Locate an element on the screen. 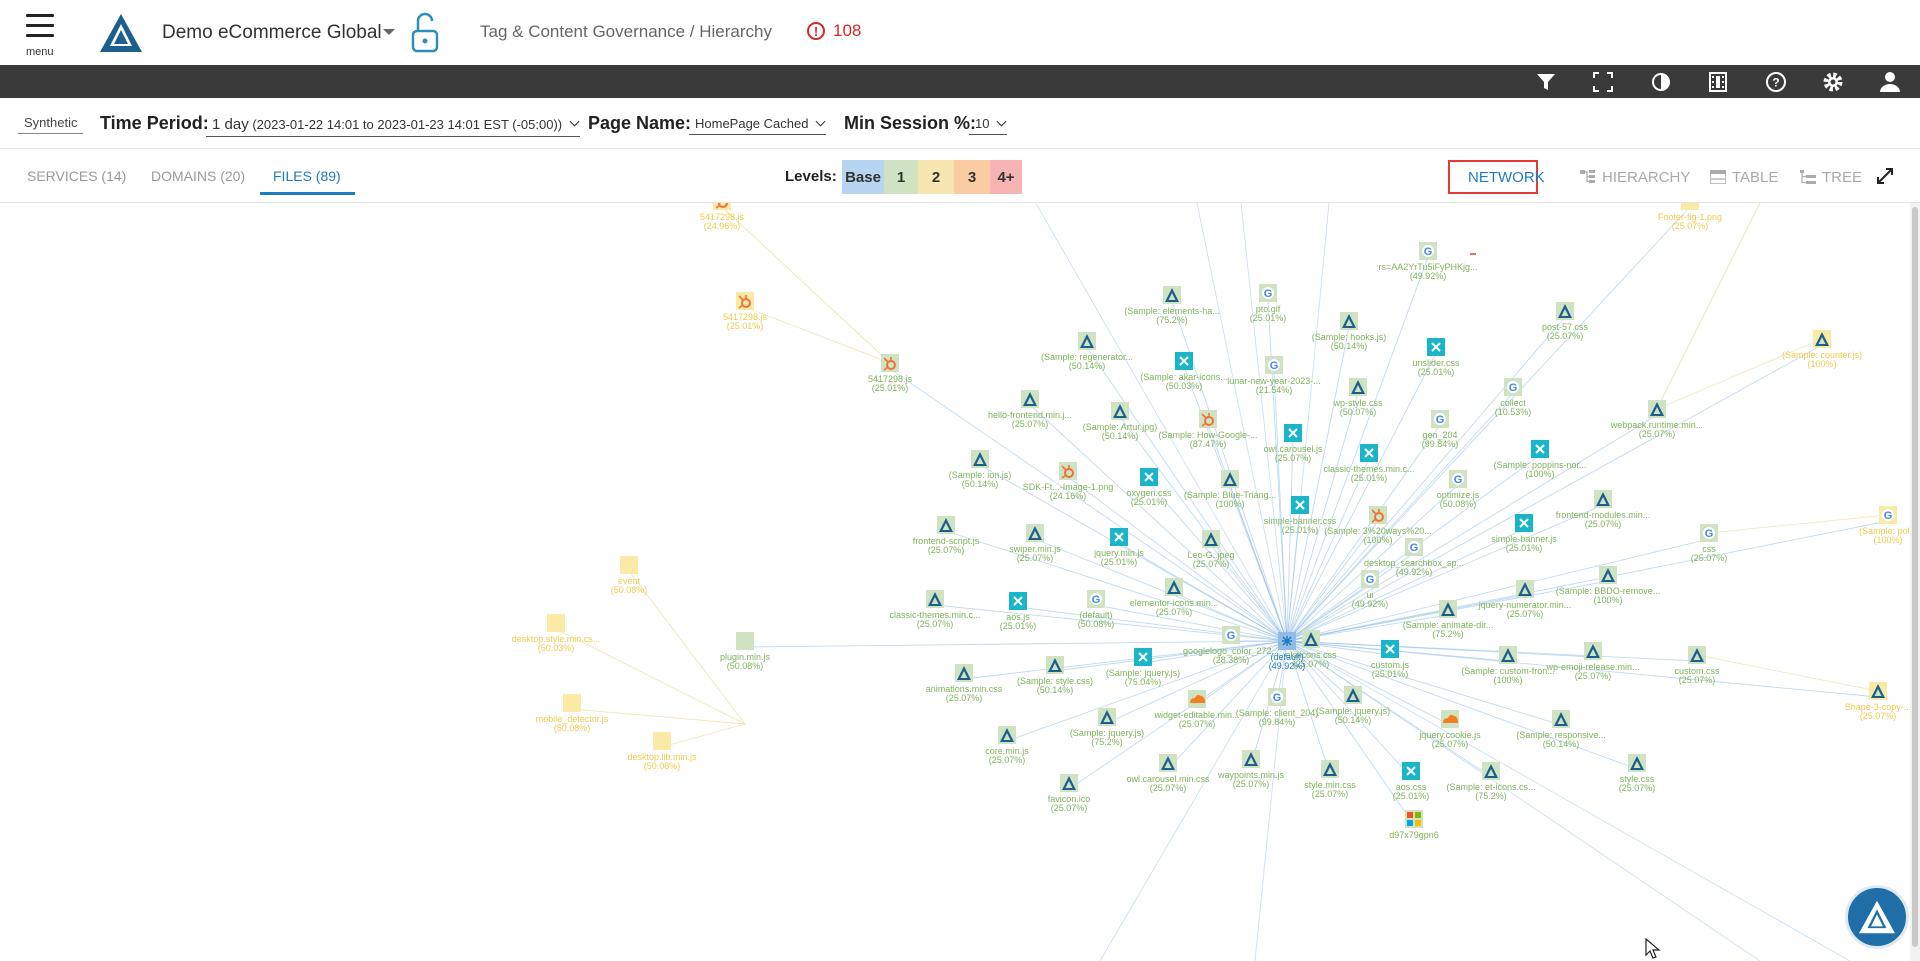  graph-node: webpack.runtime.min...(25.07%) is located at coordinates (1657, 419).